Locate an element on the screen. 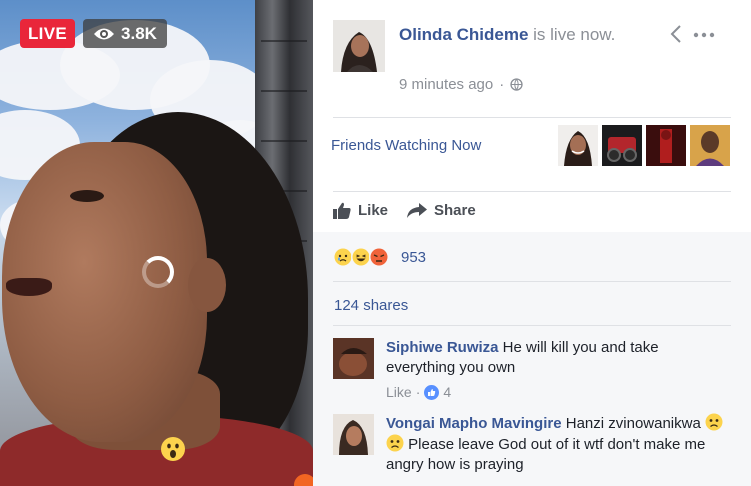  share-button: Share is located at coordinates (441, 210).